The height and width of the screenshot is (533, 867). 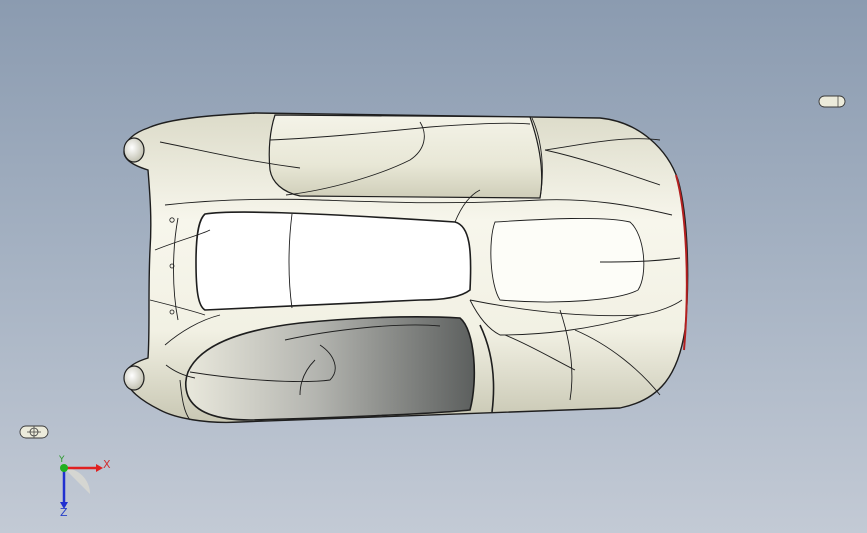 What do you see at coordinates (405, 156) in the screenshot?
I see `upper-pod` at bounding box center [405, 156].